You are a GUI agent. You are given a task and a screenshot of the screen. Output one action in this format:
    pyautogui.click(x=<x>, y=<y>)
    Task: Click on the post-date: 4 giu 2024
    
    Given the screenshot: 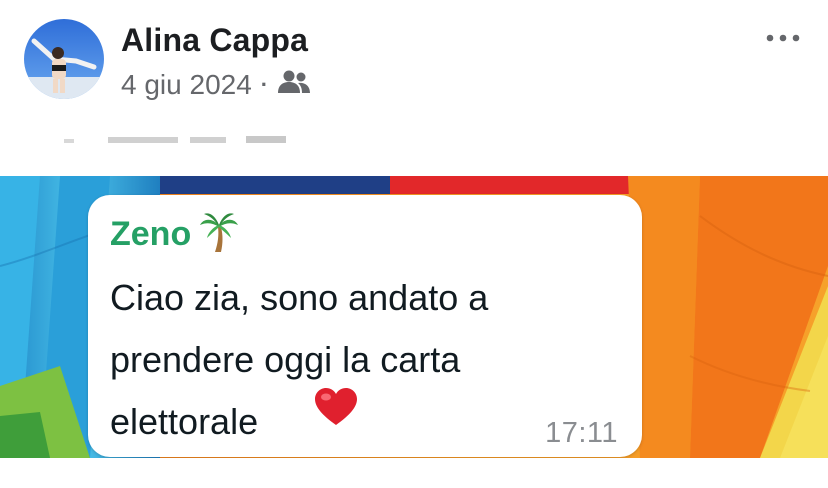 What is the action you would take?
    pyautogui.click(x=186, y=85)
    